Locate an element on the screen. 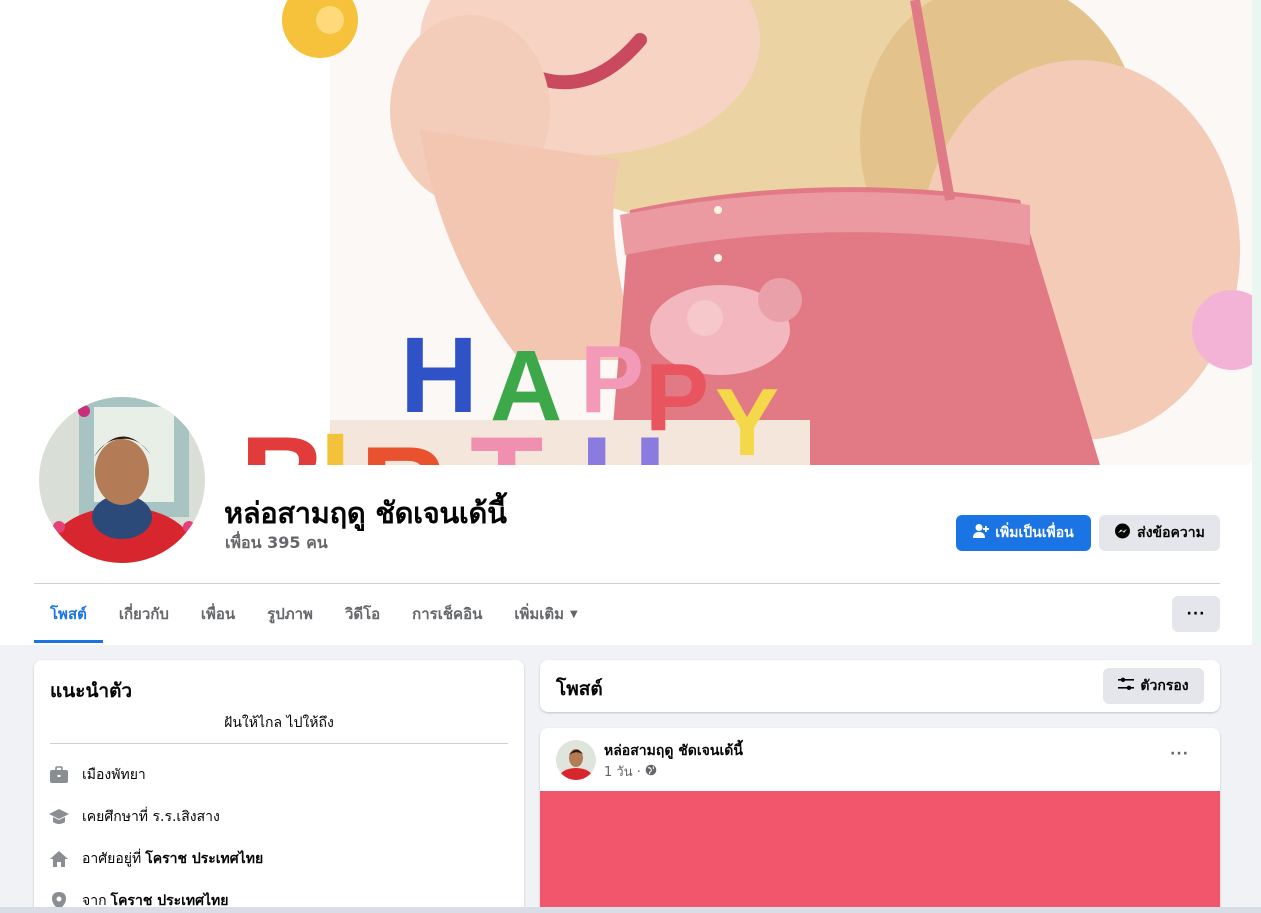  intro-education-text: เคยศึกษาที่ ร.ร.เสิงสาง is located at coordinates (151, 817).